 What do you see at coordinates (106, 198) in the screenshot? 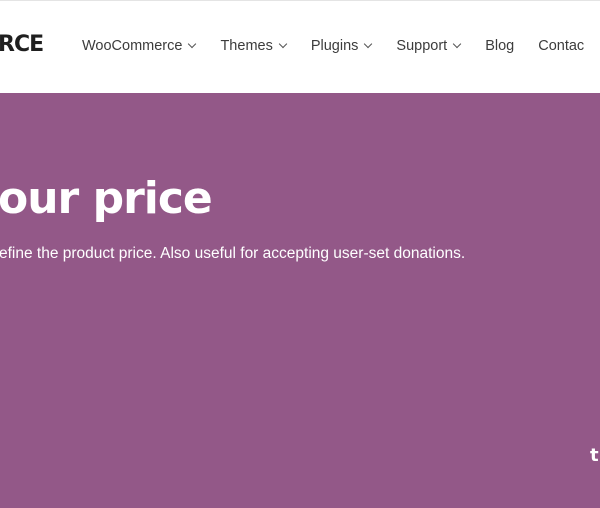
I see `hero-title: our price` at bounding box center [106, 198].